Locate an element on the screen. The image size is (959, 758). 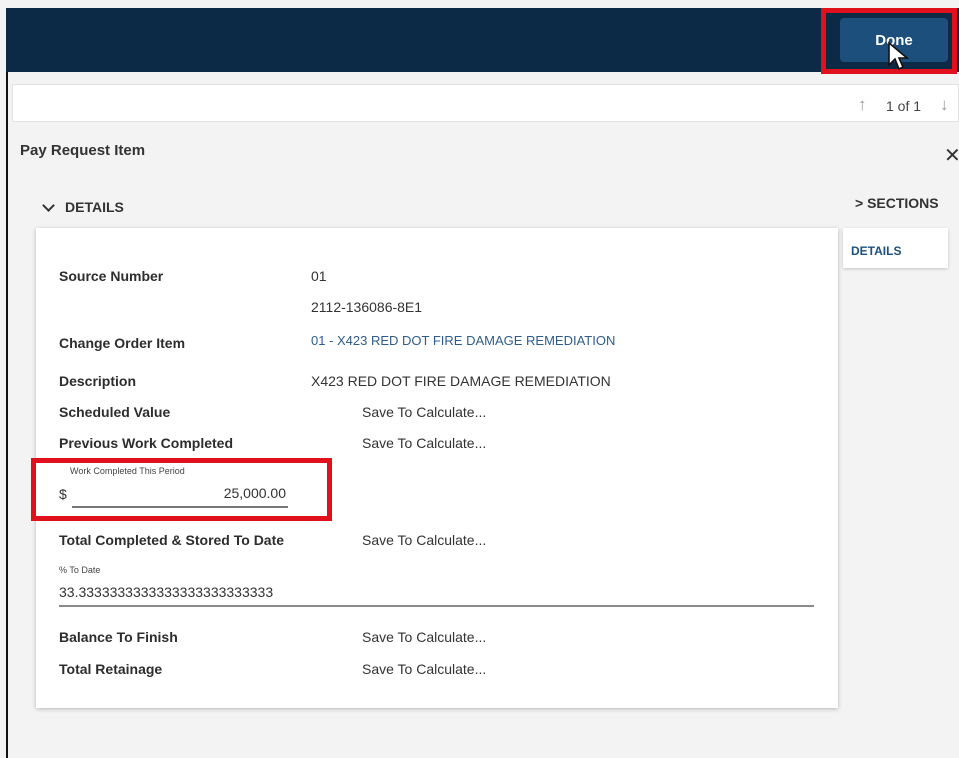
pager-count: 1 of 1 is located at coordinates (904, 106).